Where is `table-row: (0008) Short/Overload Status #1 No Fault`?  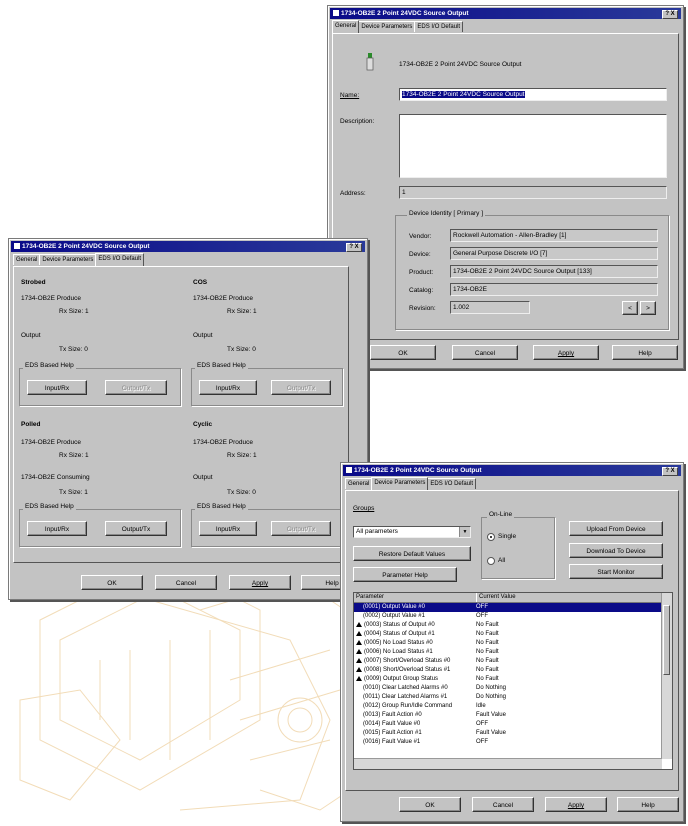
table-row: (0008) Short/Overload Status #1 No Fault is located at coordinates (508, 670).